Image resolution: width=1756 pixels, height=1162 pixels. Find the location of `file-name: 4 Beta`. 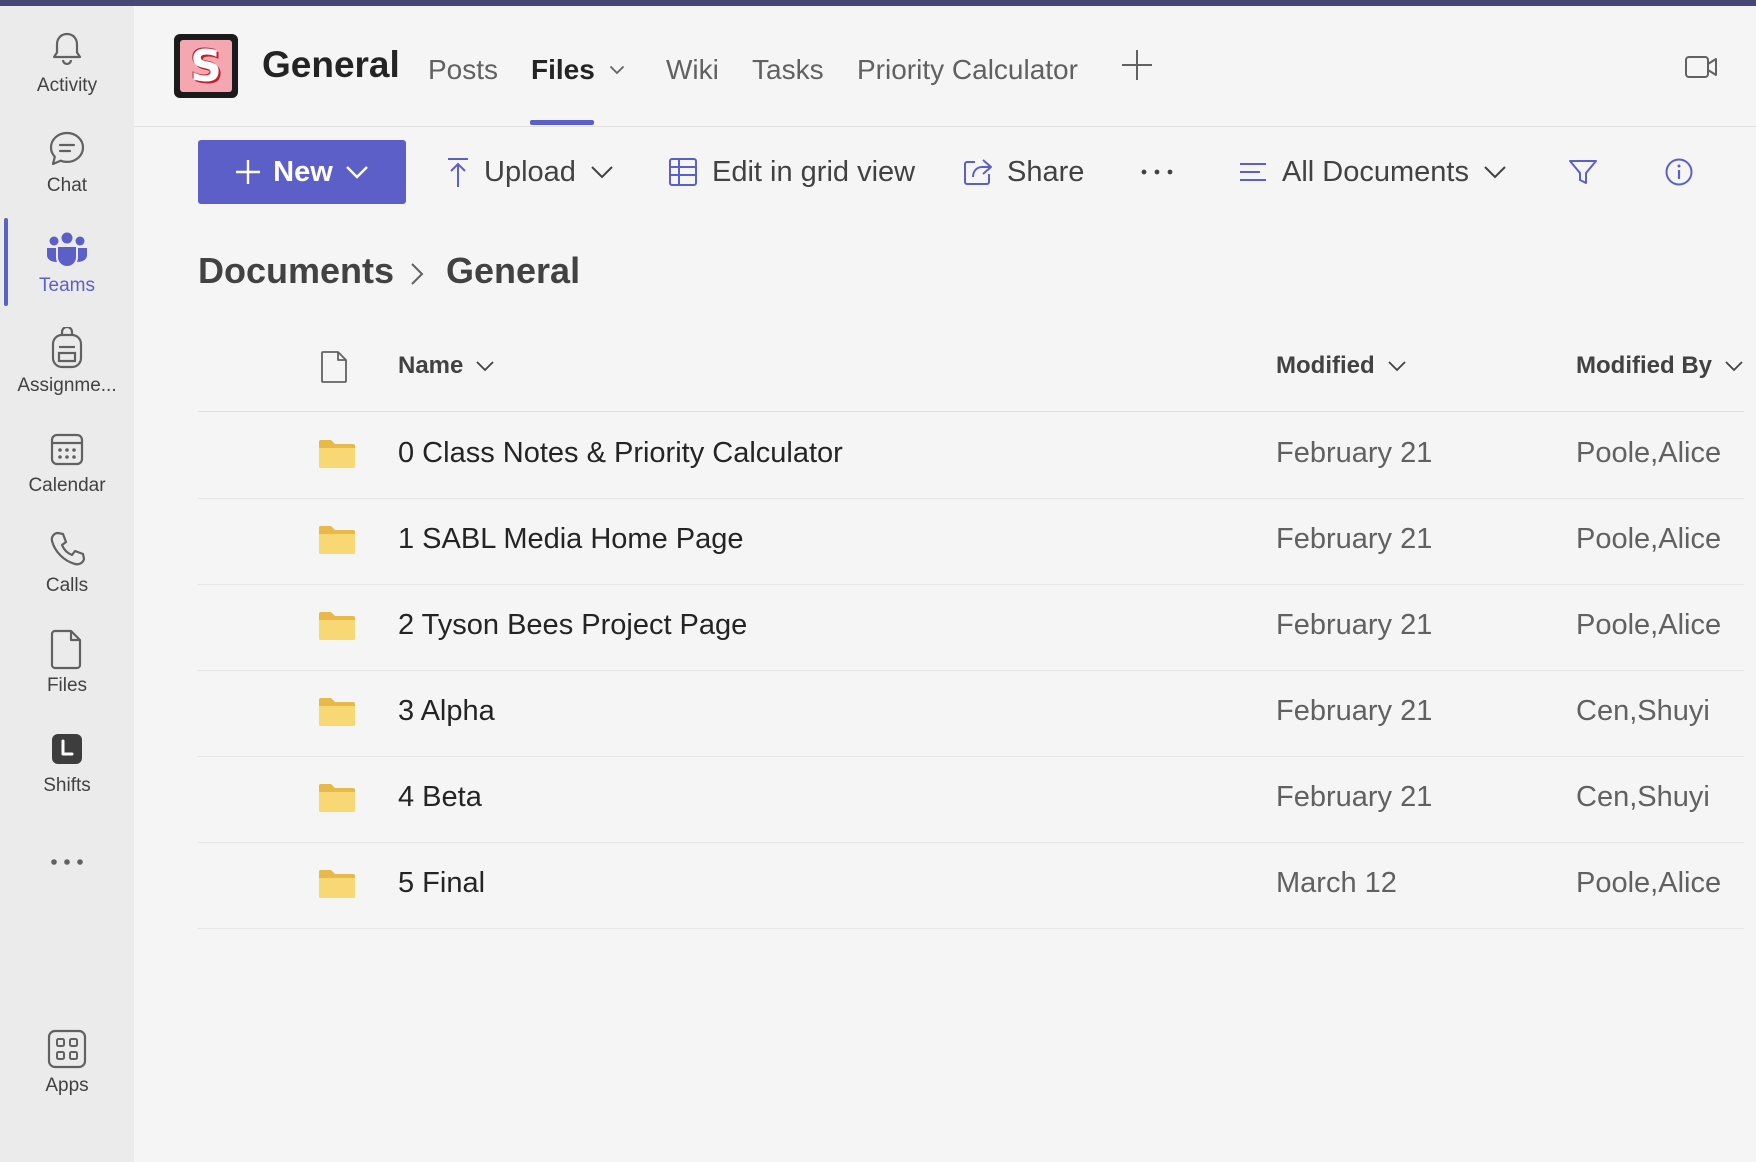

file-name: 4 Beta is located at coordinates (440, 797).